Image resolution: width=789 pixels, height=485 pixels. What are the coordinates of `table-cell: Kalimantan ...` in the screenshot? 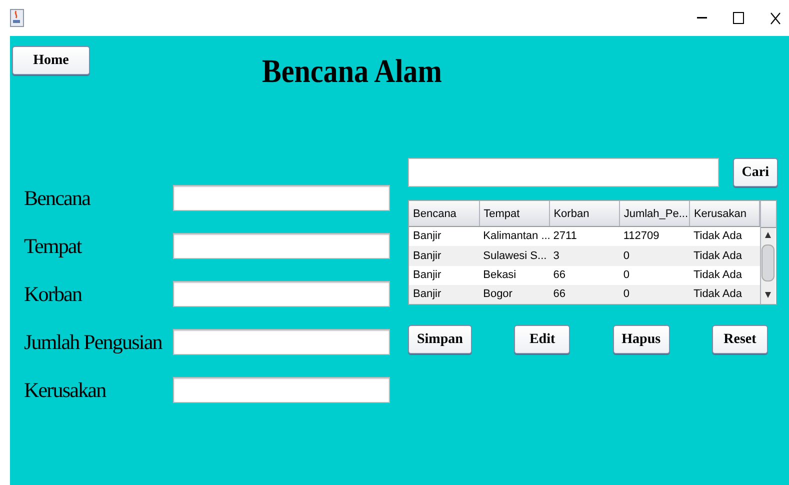 It's located at (514, 236).